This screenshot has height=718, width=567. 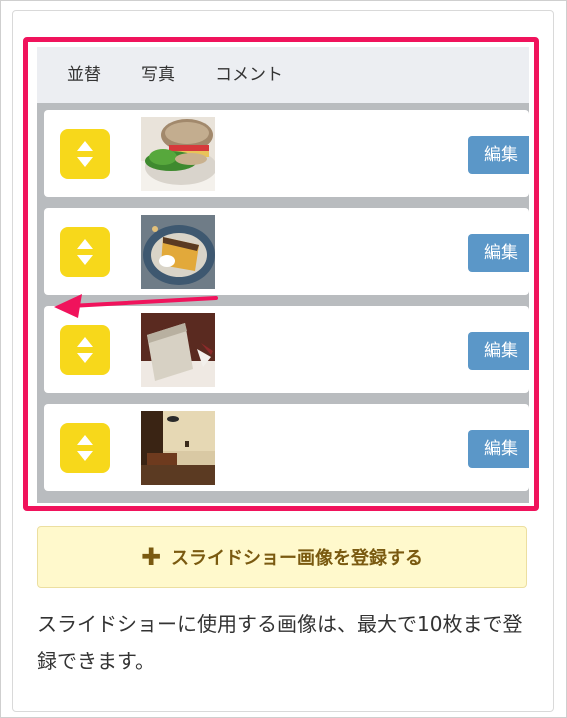 I want to click on plus-icon: ✚, so click(x=151, y=557).